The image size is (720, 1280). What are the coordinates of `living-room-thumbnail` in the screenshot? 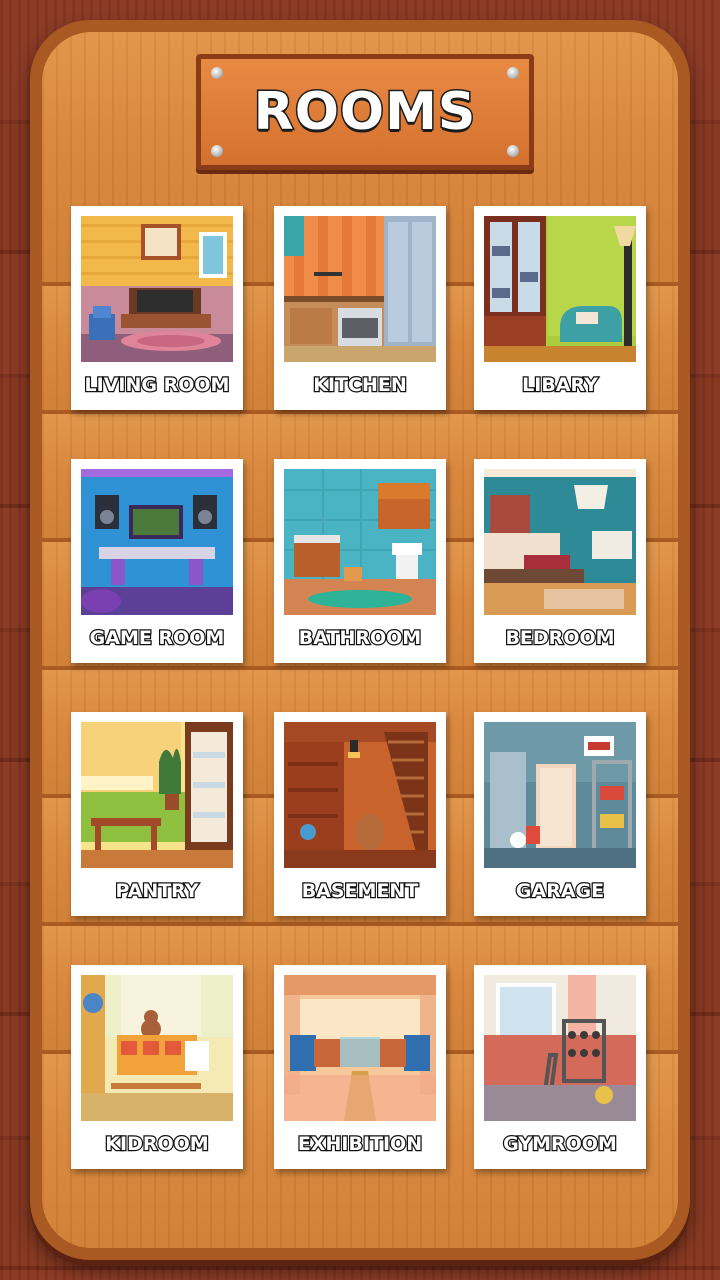 It's located at (157, 289).